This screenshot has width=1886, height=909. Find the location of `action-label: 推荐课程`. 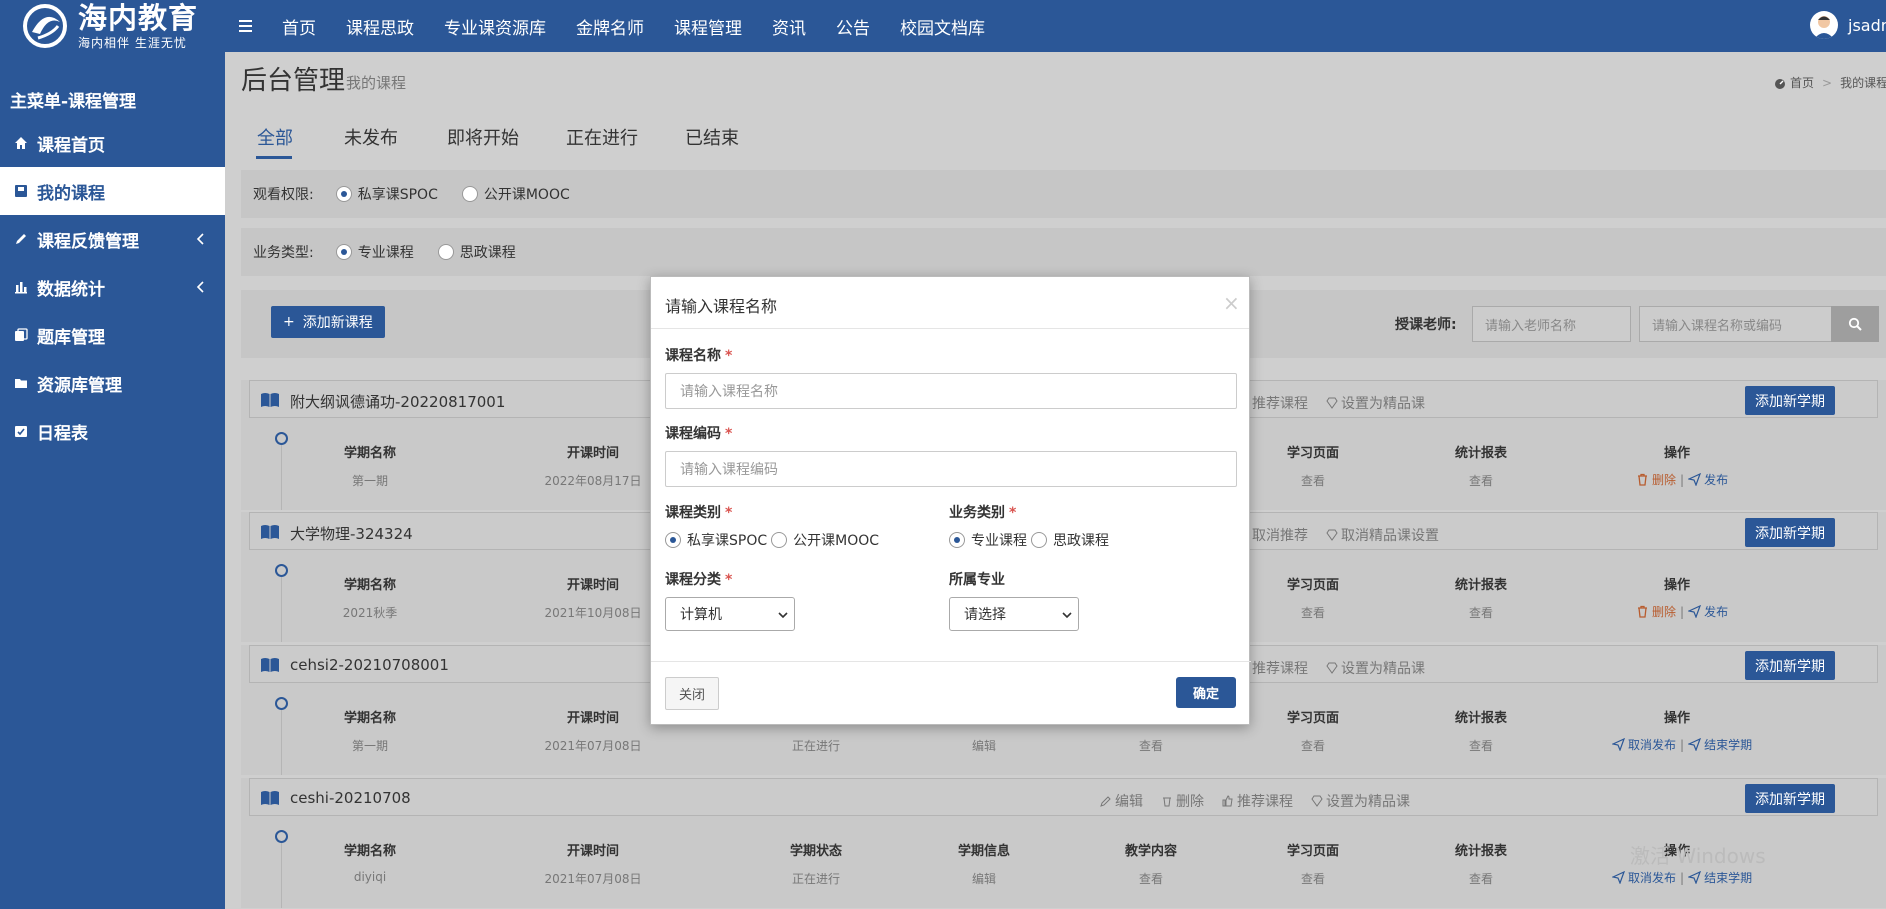

action-label: 推荐课程 is located at coordinates (1265, 802).